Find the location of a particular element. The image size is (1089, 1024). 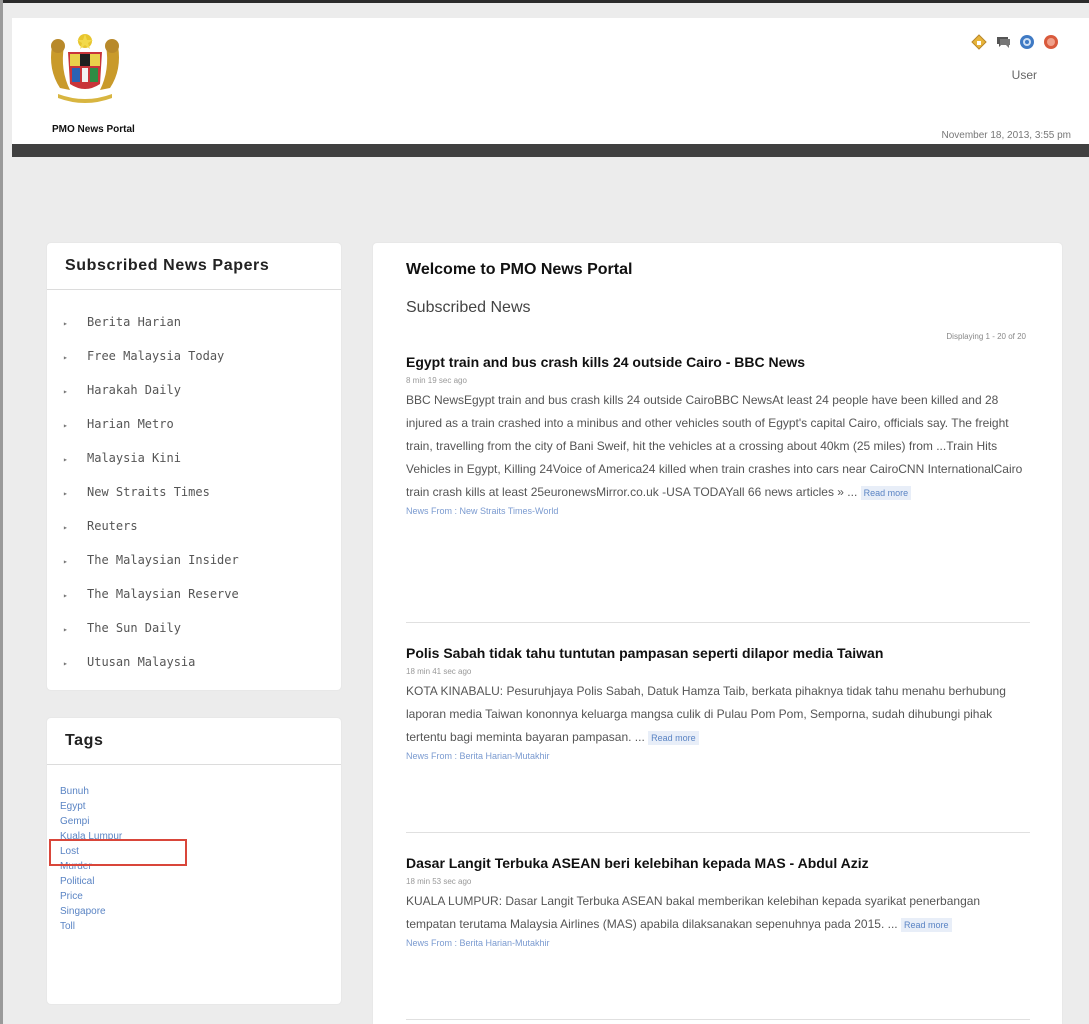

help-icon is located at coordinates (1027, 42).